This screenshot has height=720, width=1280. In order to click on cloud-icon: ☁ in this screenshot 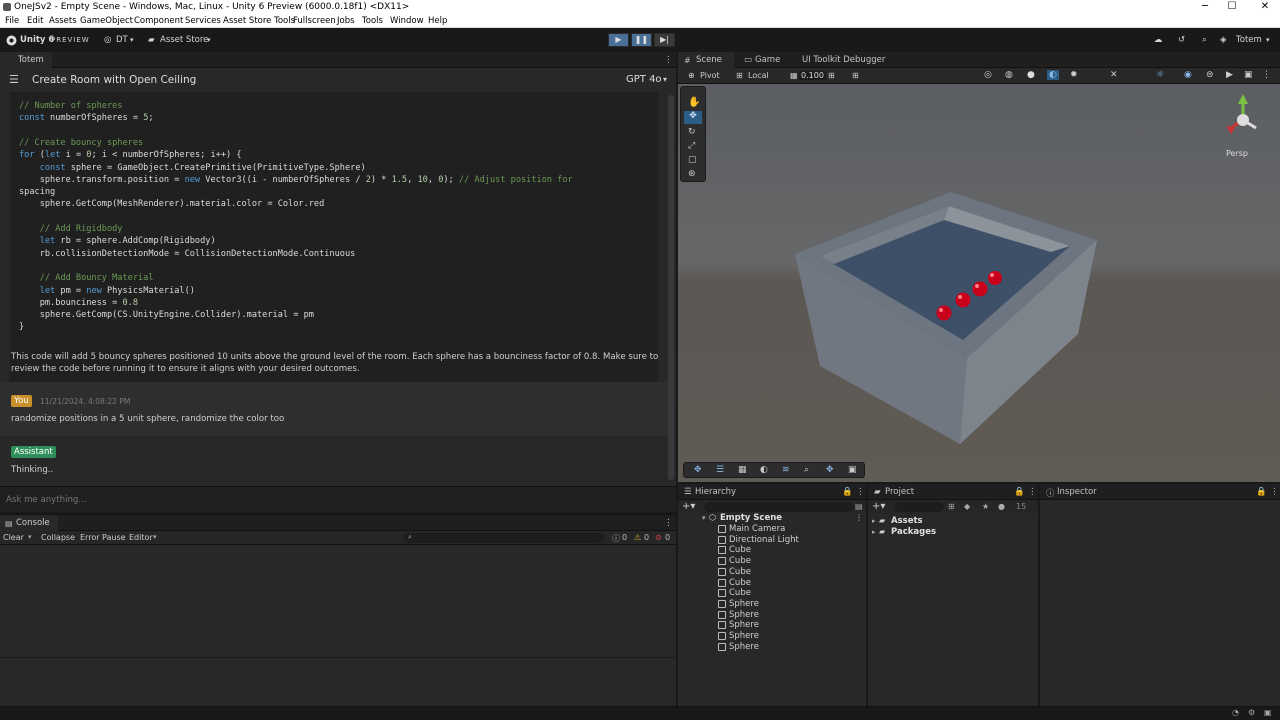, I will do `click(1158, 40)`.